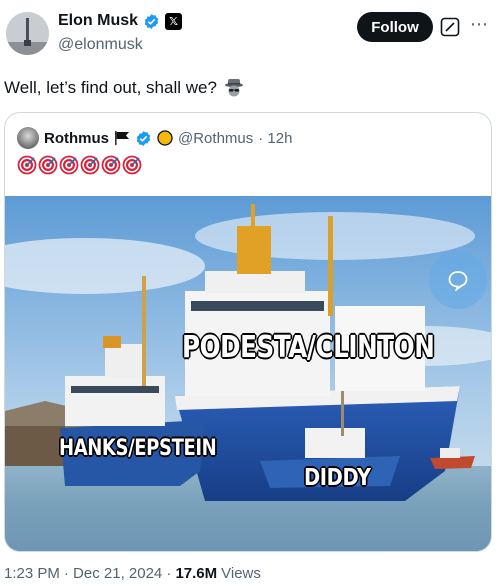  I want to click on views-count: 17.6M, so click(196, 573).